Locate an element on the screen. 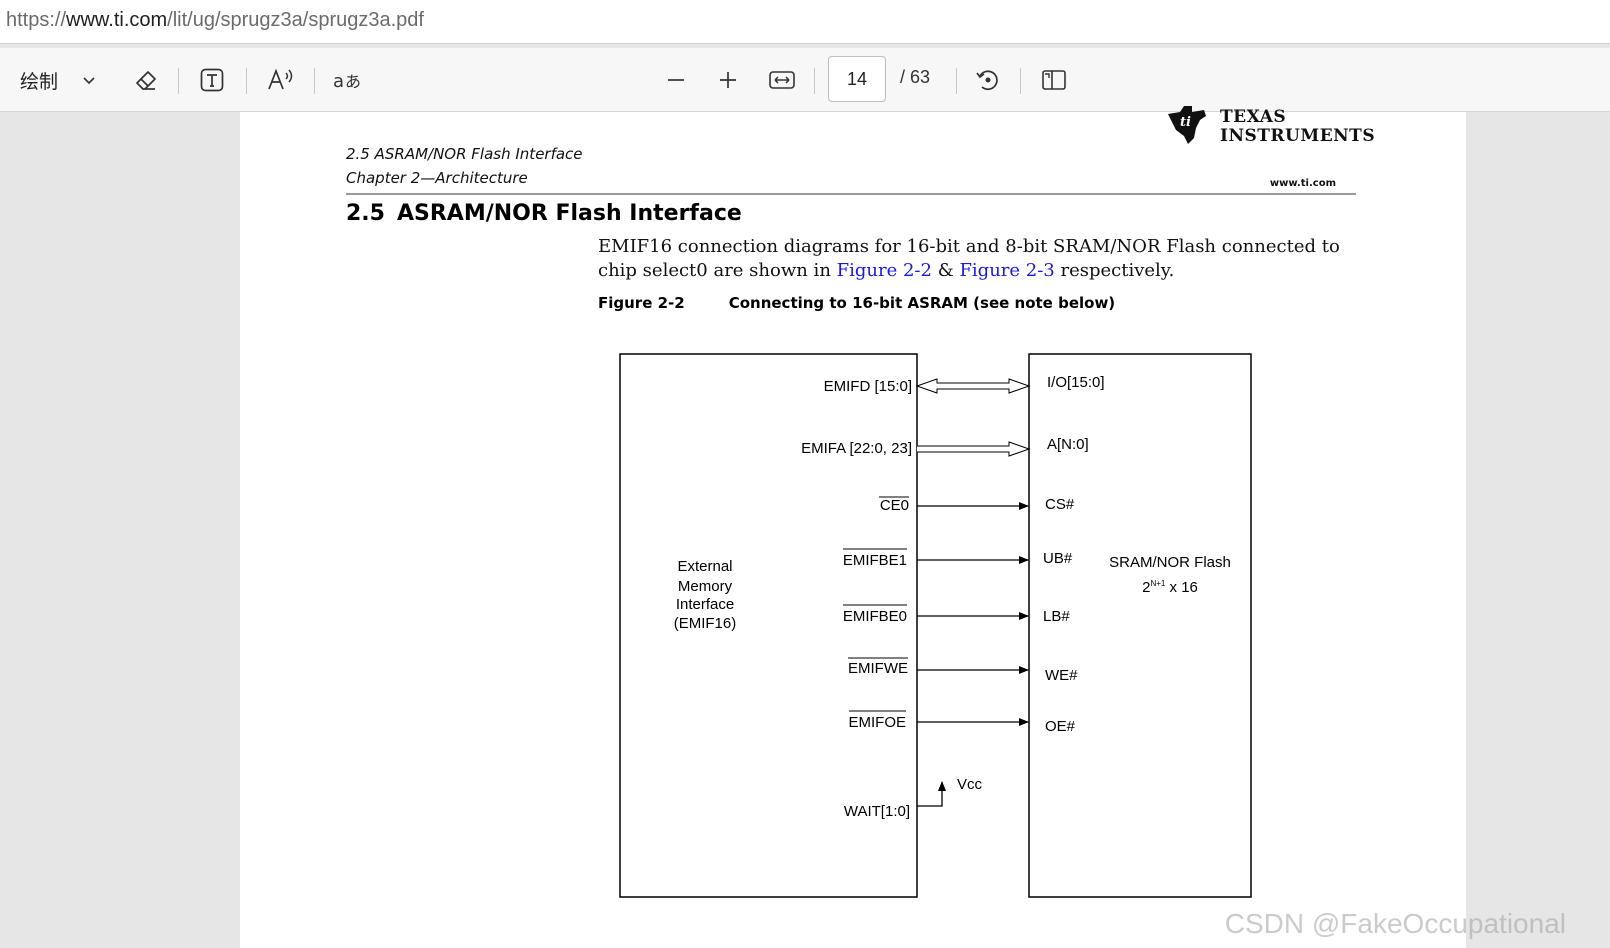 This screenshot has width=1610, height=948. signal-right-io: I/O[15:0] is located at coordinates (1076, 382).